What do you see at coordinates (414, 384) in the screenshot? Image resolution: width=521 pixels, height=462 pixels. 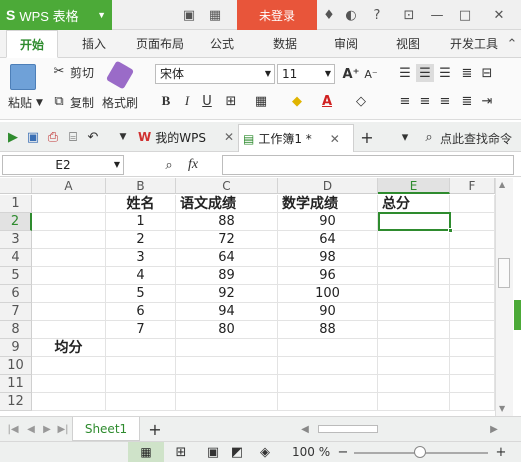 I see `cell-e11` at bounding box center [414, 384].